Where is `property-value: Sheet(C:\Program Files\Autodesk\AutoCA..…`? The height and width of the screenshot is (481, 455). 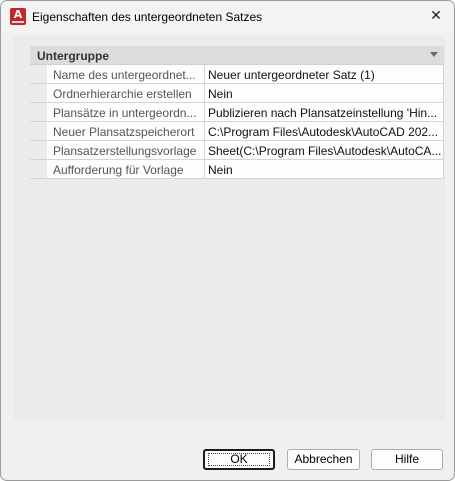
property-value: Sheet(C:\Program Files\Autodesk\AutoCA..… is located at coordinates (324, 150).